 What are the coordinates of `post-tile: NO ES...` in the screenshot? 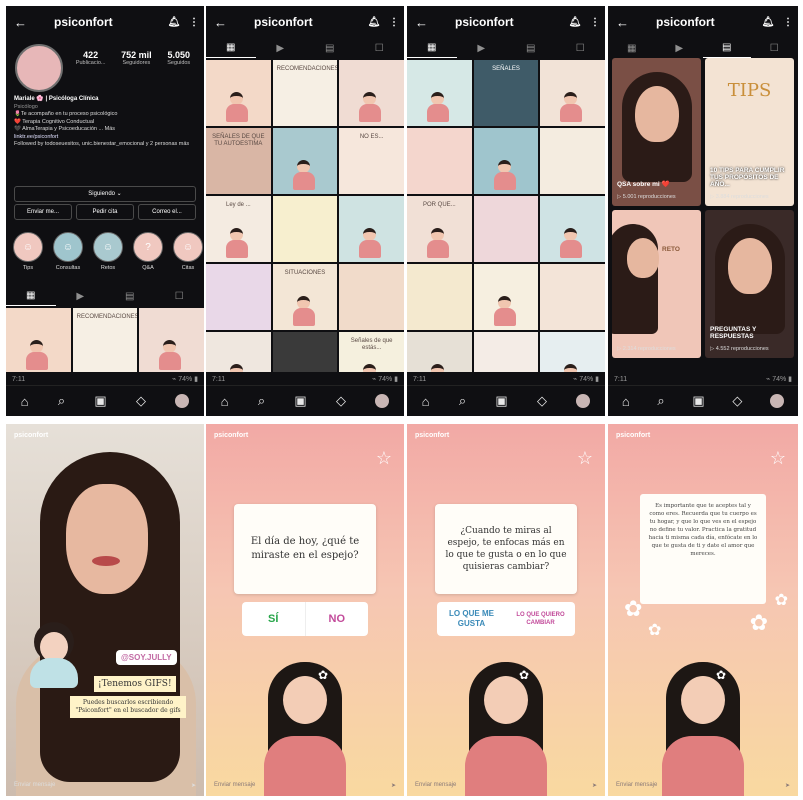 It's located at (371, 161).